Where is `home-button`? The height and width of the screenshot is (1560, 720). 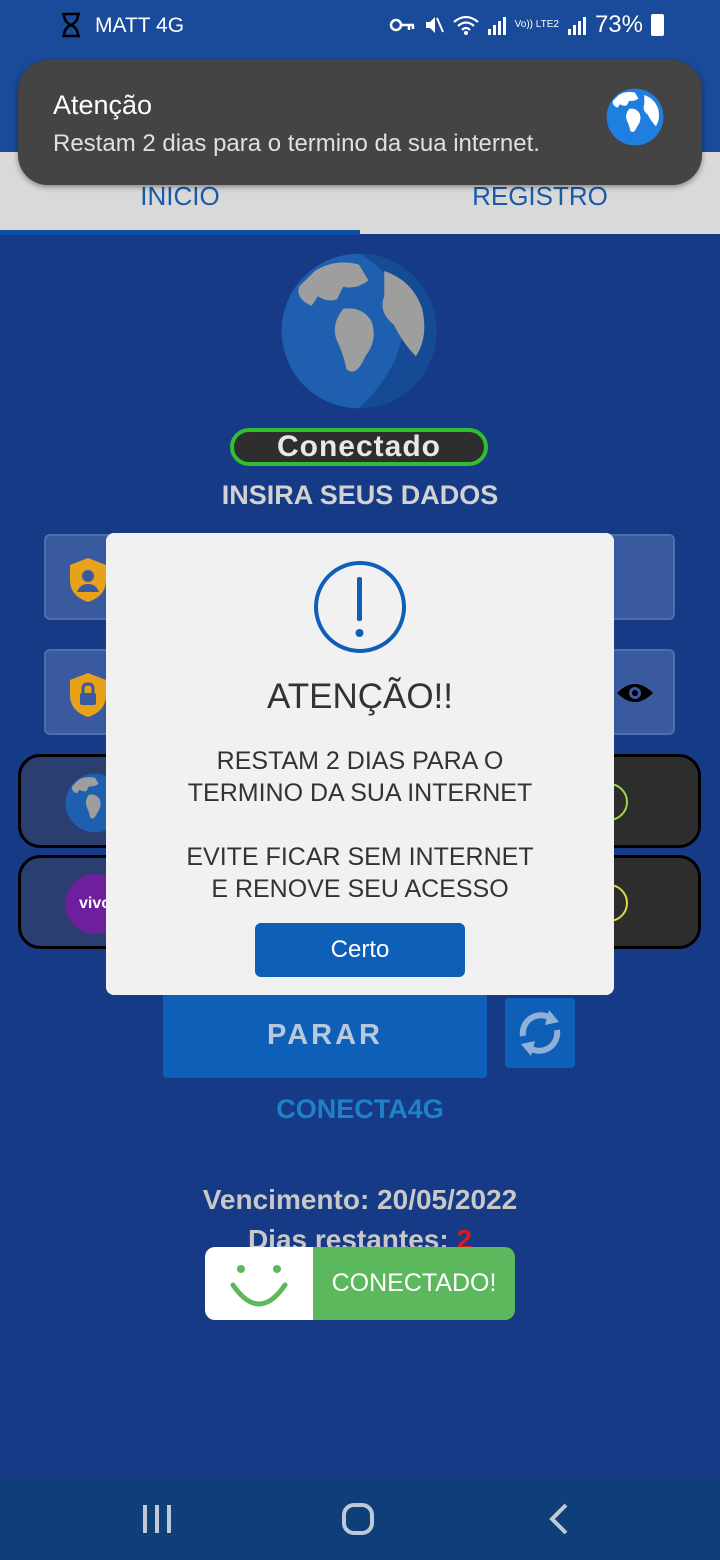
home-button is located at coordinates (358, 1519).